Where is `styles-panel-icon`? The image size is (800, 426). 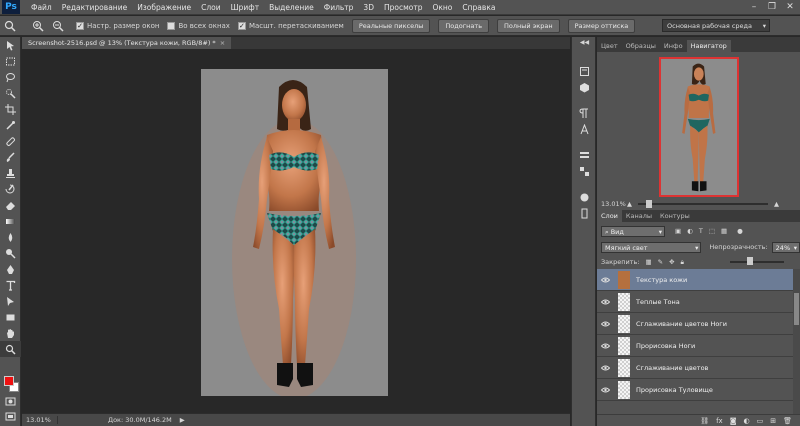
styles-panel-icon is located at coordinates (584, 171).